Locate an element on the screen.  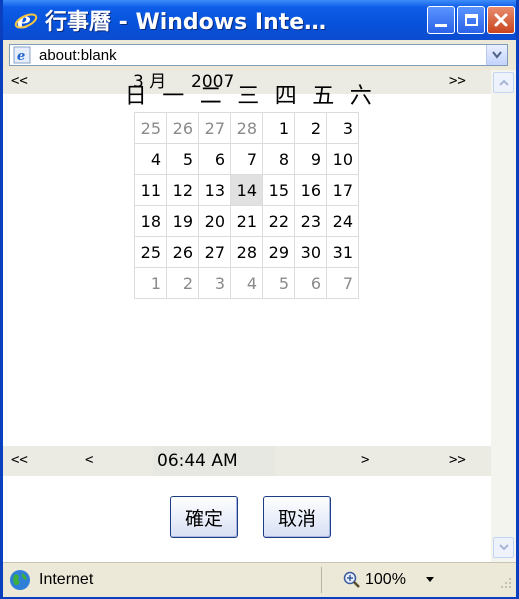
weekday-label: 二 is located at coordinates (210, 96).